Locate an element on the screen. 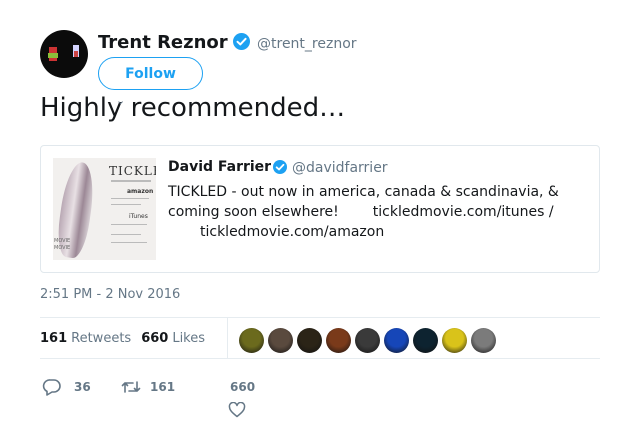 The image size is (640, 426). likes-stat: 660 Likes is located at coordinates (173, 338).